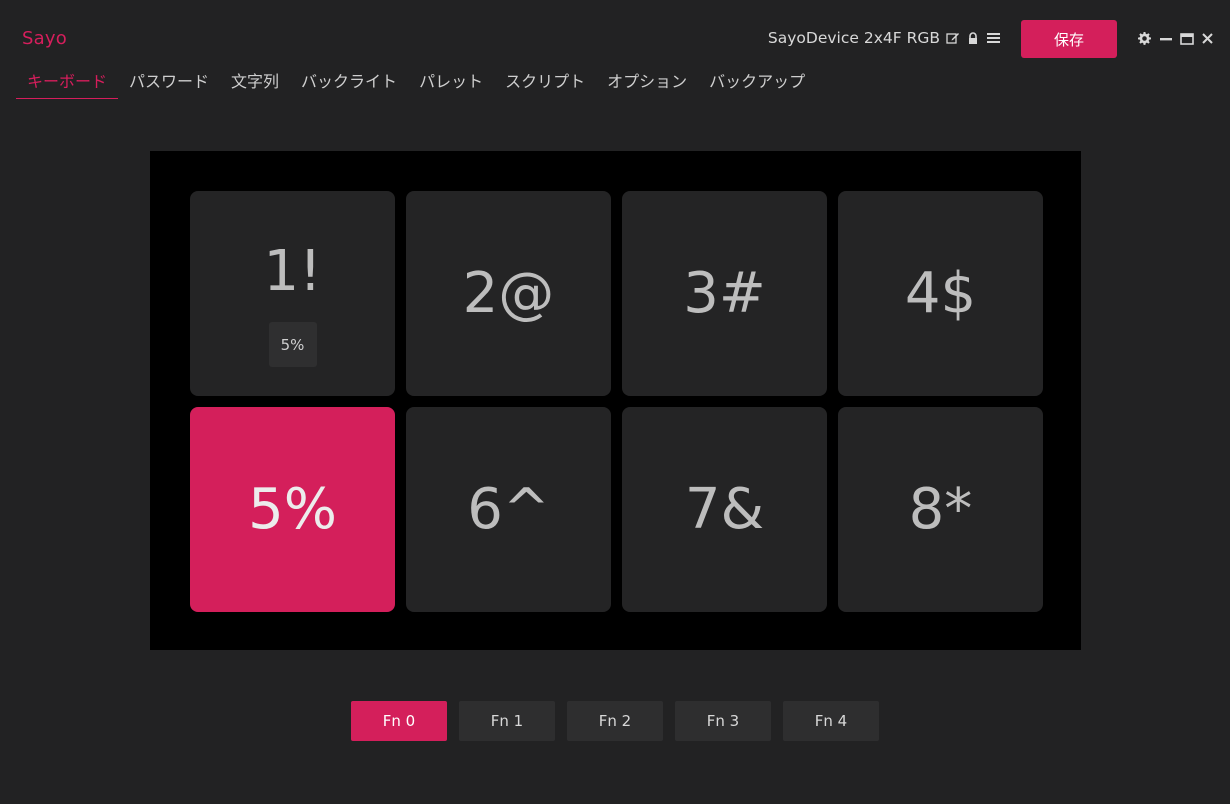 The width and height of the screenshot is (1230, 804). What do you see at coordinates (723, 721) in the screenshot?
I see `fn-layer-3-button: Fn 3` at bounding box center [723, 721].